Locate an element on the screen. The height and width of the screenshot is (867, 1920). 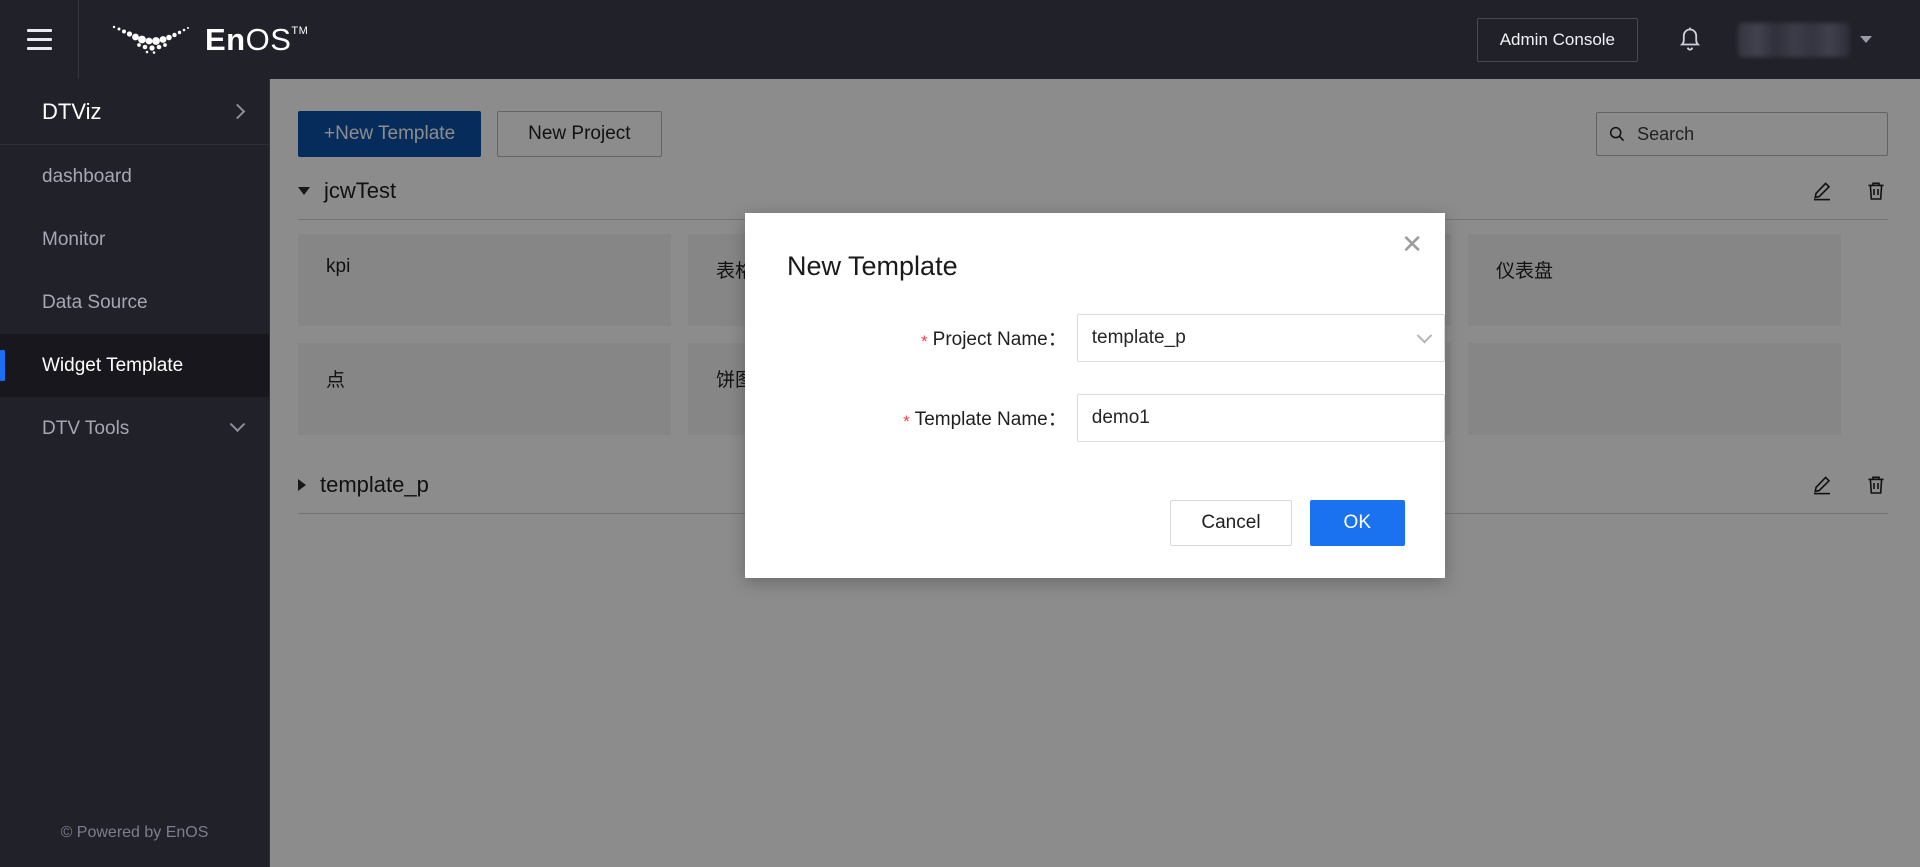
template-name-input is located at coordinates (1260, 418).